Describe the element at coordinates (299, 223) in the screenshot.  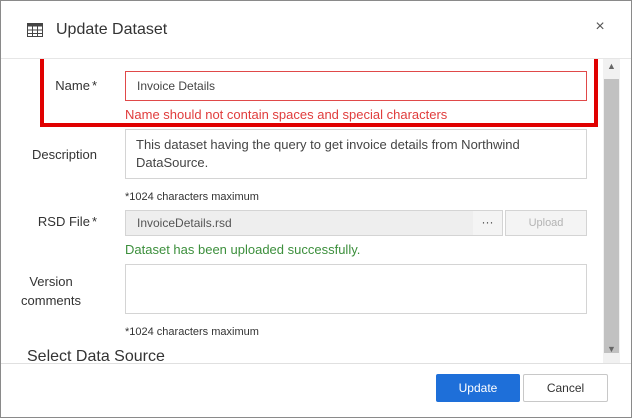
I see `rsd-file-field: InvoiceDetails.rsd` at that location.